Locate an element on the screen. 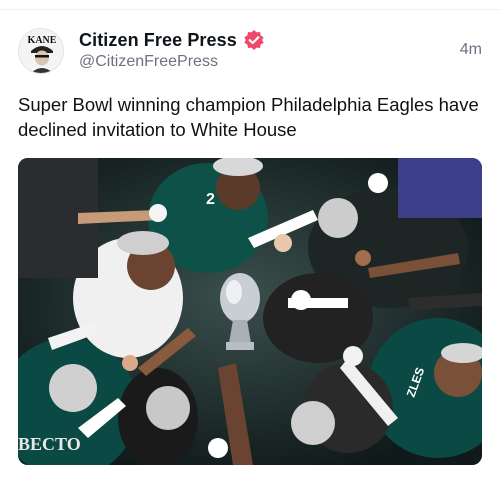  avatar-logo: KANE is located at coordinates (41, 51).